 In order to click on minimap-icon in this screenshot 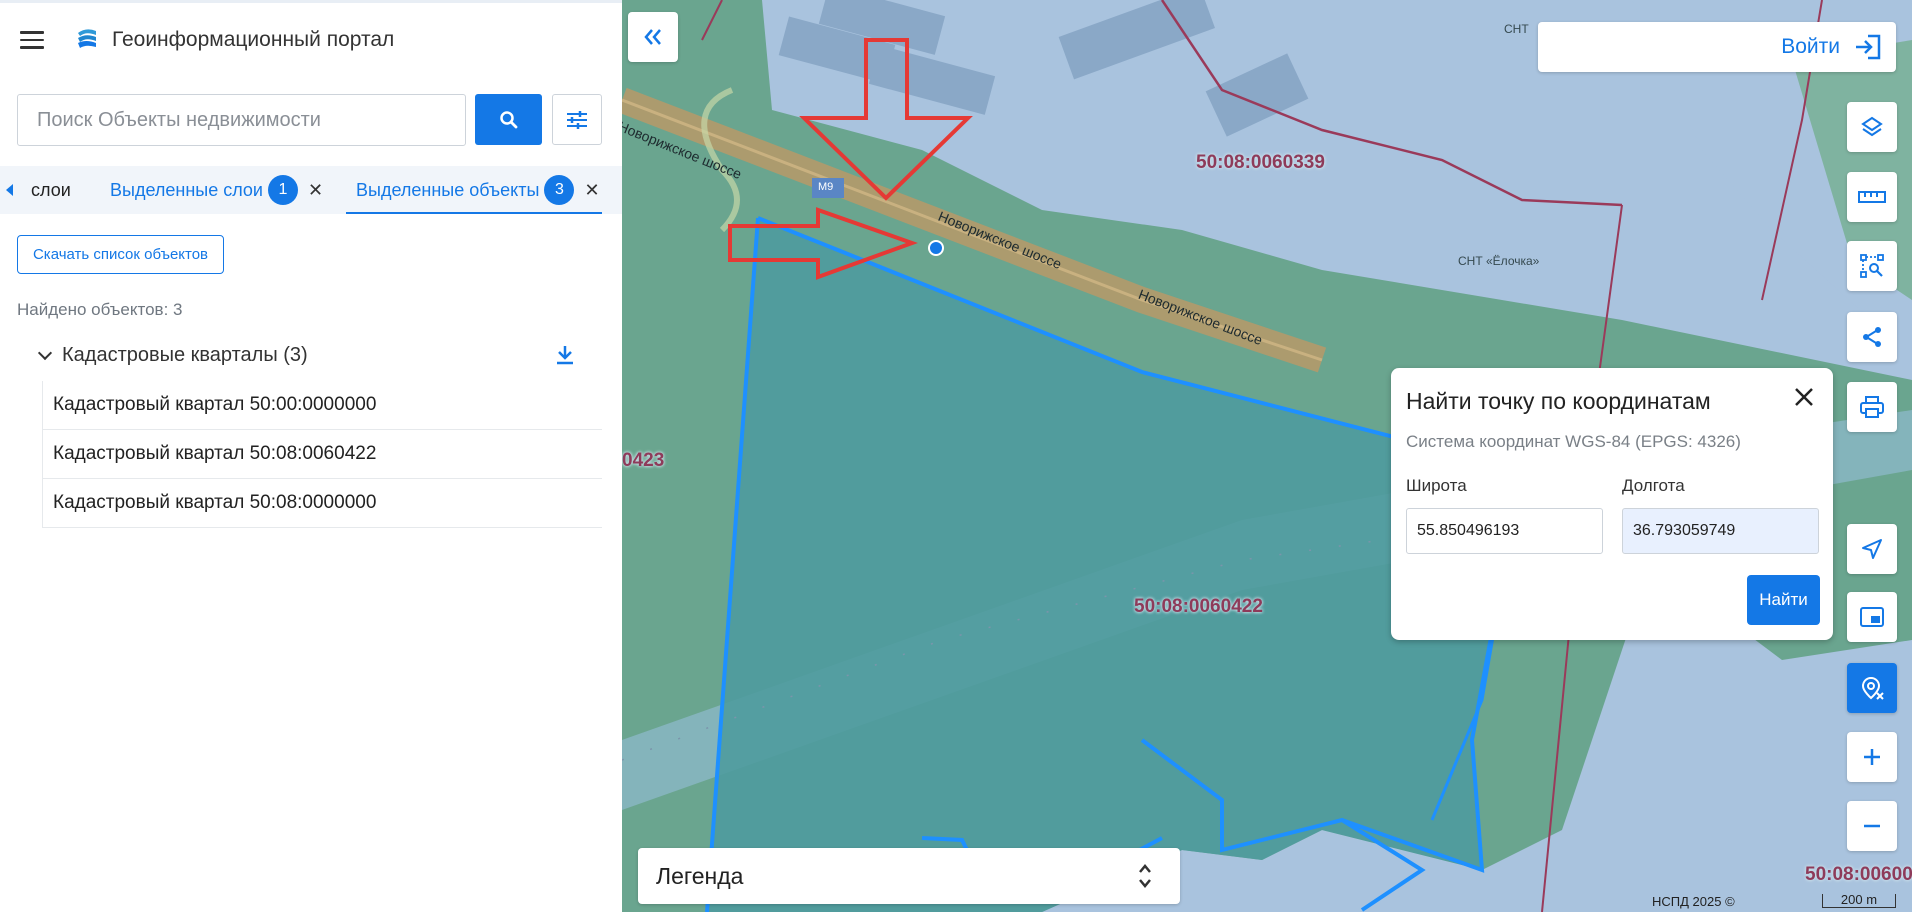, I will do `click(1872, 617)`.